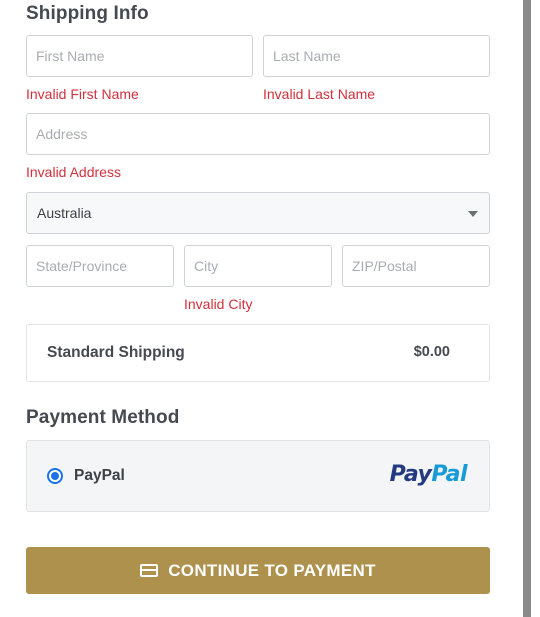  I want to click on country-select: Australia, so click(258, 213).